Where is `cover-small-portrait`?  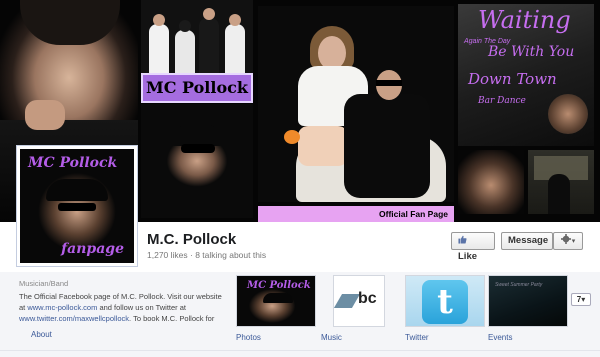
cover-small-portrait is located at coordinates (491, 182).